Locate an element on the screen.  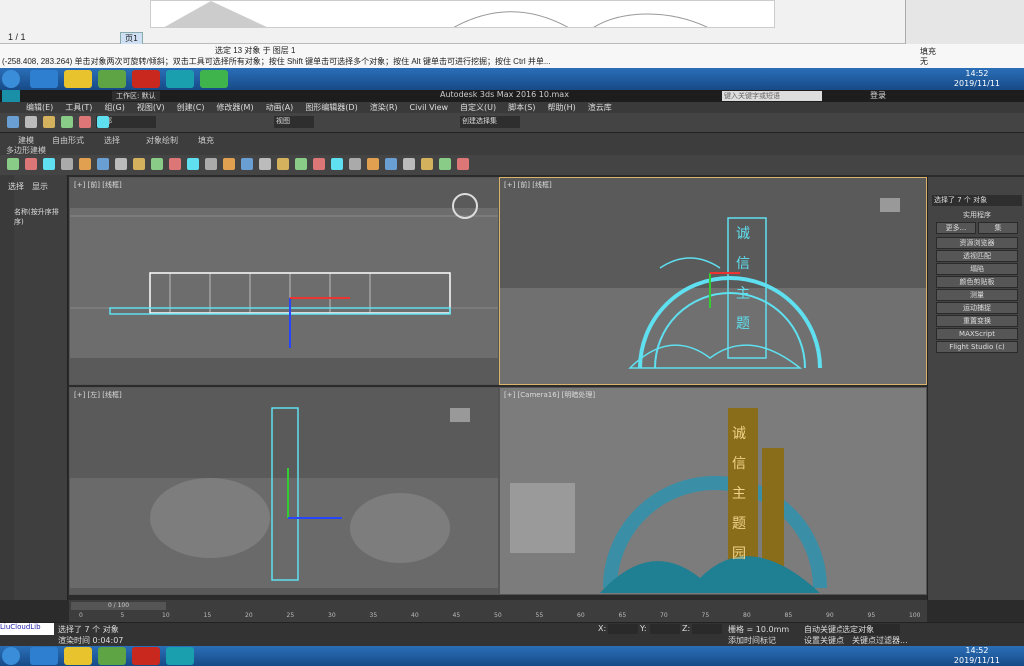
named-selection-set: 创建选择集 is located at coordinates (490, 122).